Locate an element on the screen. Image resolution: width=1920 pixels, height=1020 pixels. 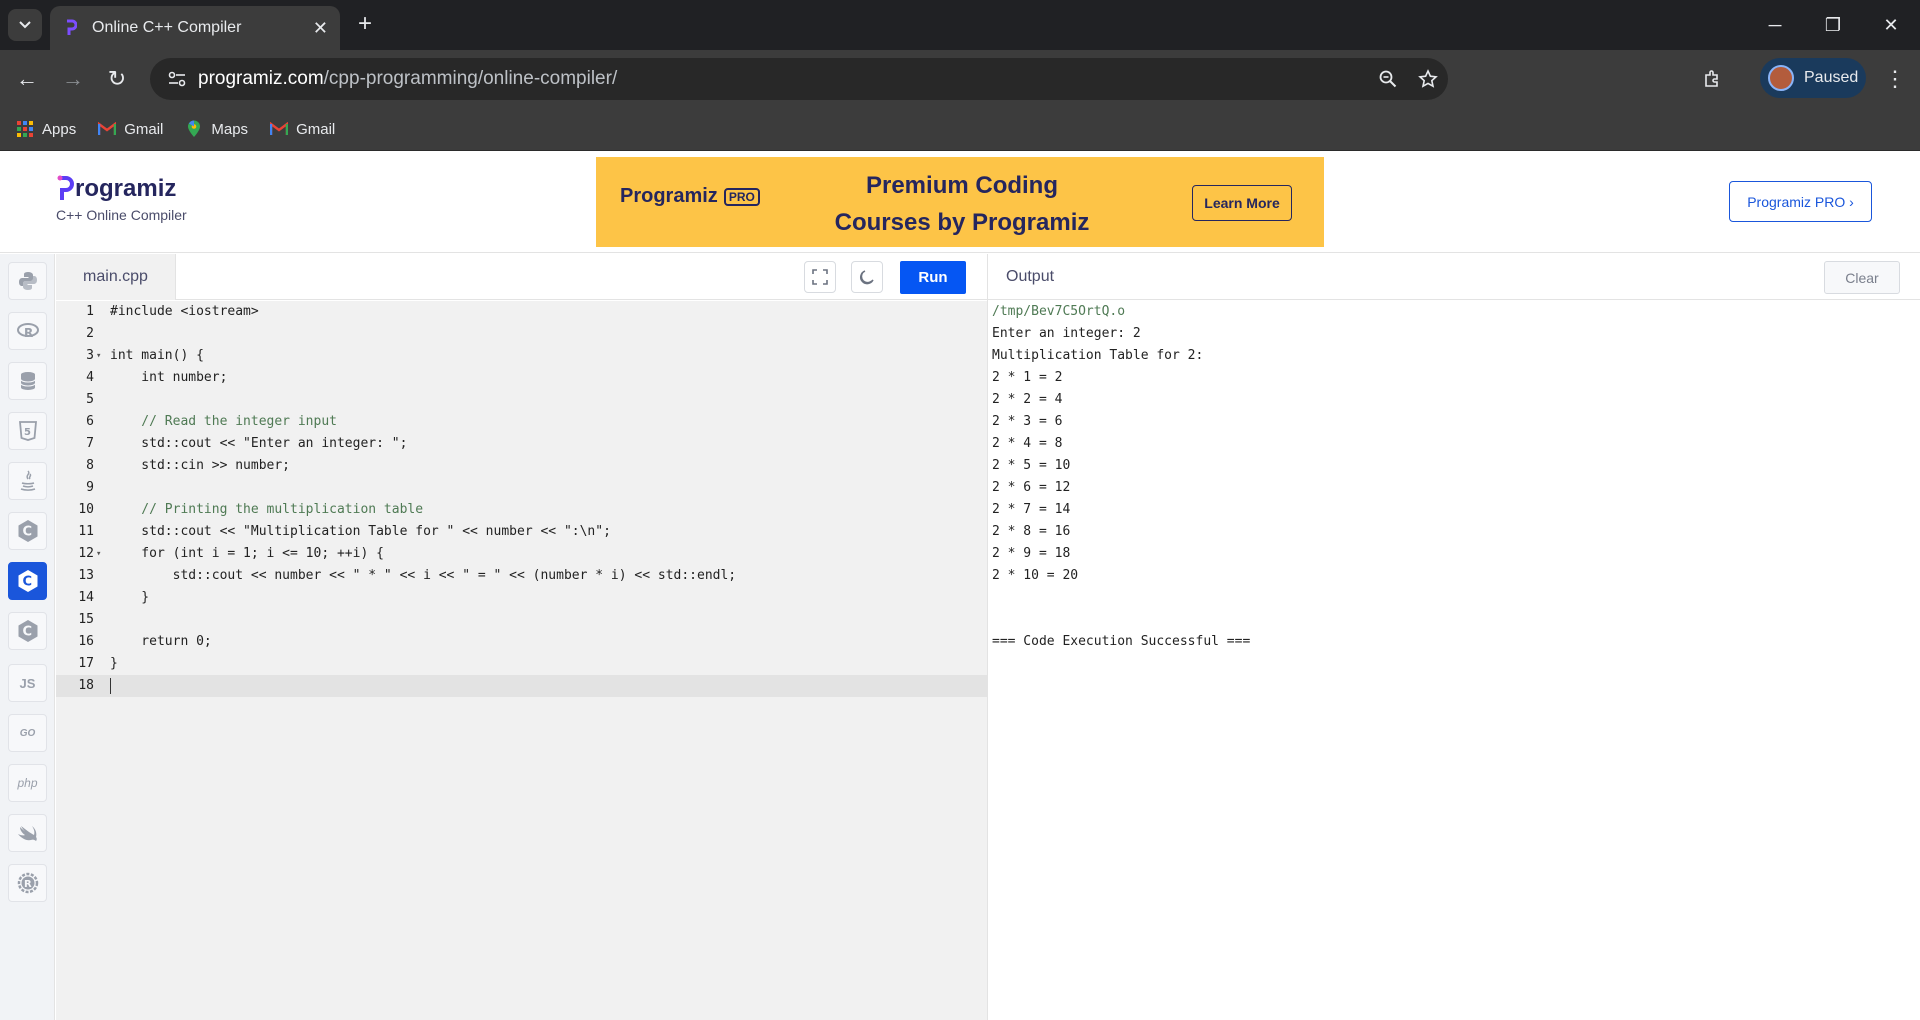
code-line: 3 ▾ int main() { is located at coordinates (521, 356).